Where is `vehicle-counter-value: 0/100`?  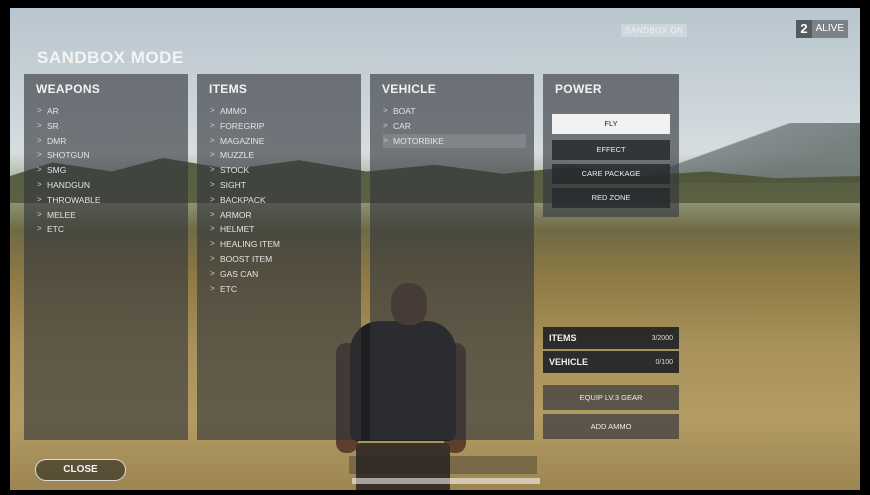 vehicle-counter-value: 0/100 is located at coordinates (664, 362).